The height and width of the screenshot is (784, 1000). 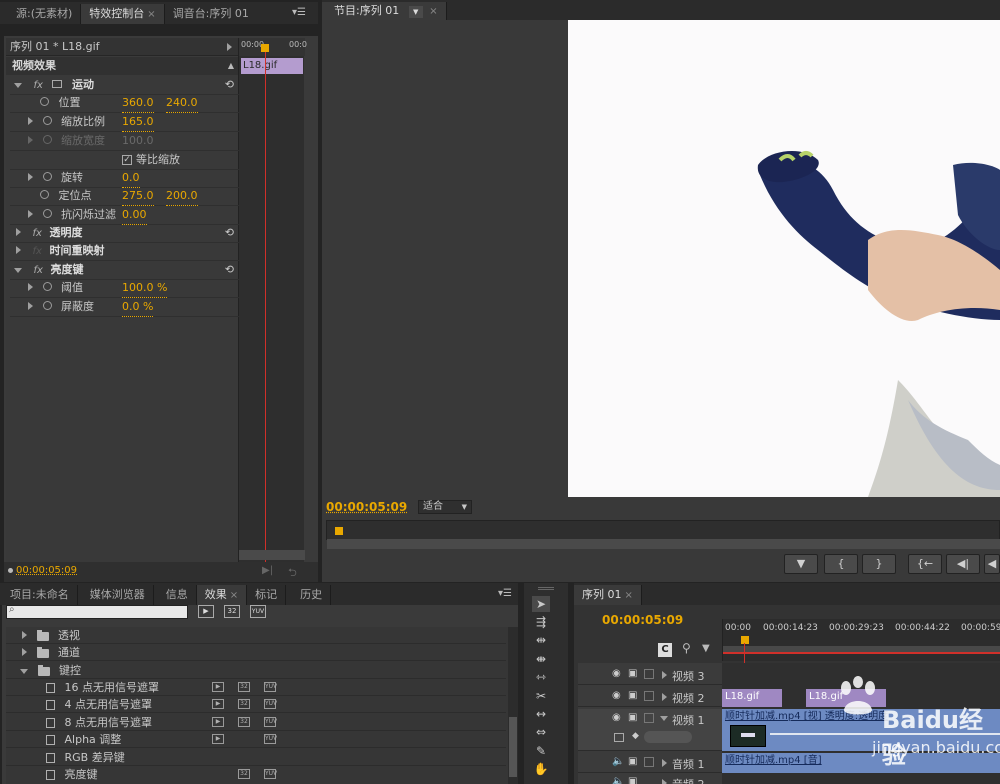 I want to click on opacity-row: fx 透明度 ⟲, so click(x=125, y=233).